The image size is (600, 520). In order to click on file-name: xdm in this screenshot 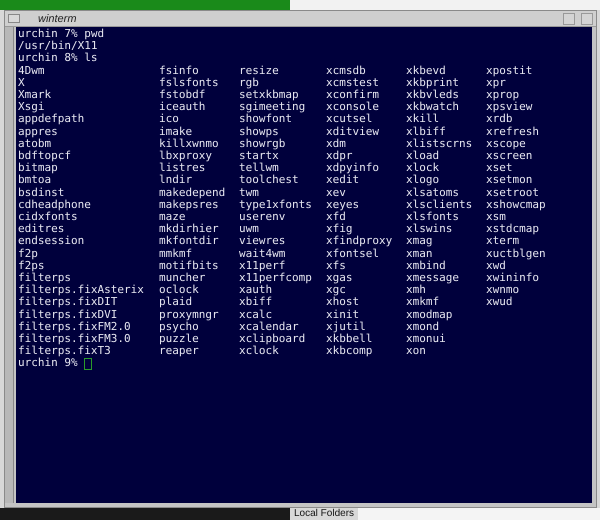, I will do `click(336, 144)`.